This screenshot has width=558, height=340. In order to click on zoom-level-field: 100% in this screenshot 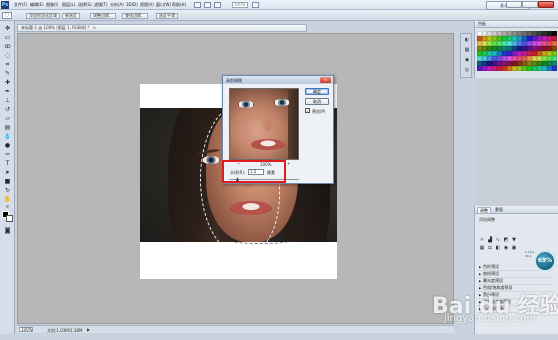, I will do `click(240, 5)`.